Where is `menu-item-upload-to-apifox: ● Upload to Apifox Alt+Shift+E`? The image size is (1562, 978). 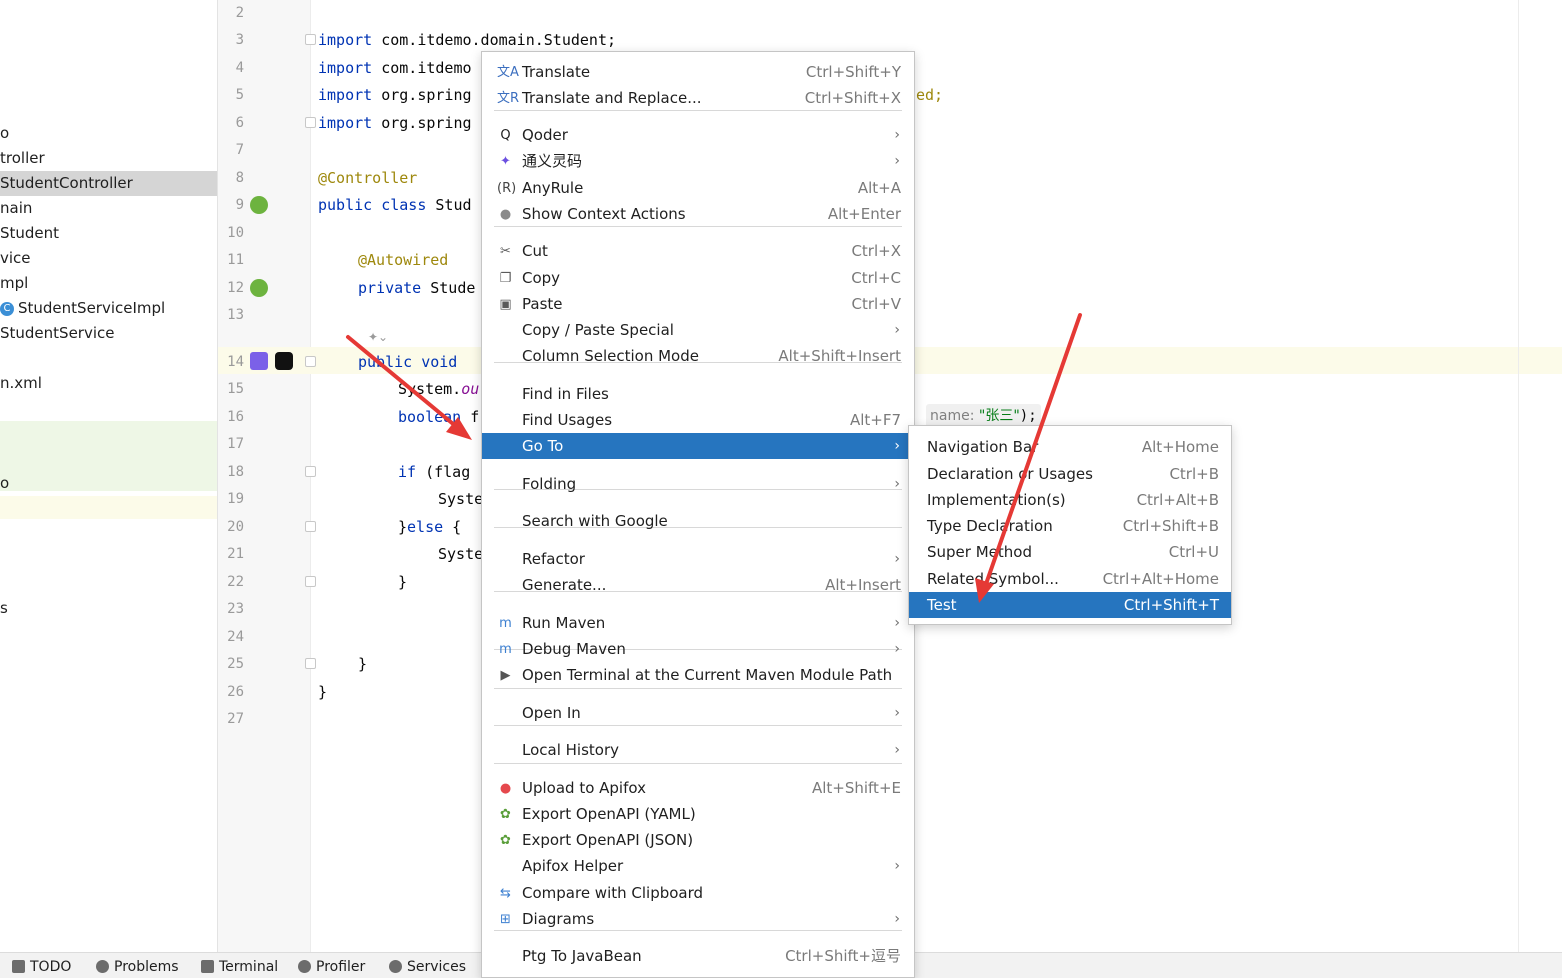
menu-item-upload-to-apifox: ● Upload to Apifox Alt+Shift+E is located at coordinates (698, 788).